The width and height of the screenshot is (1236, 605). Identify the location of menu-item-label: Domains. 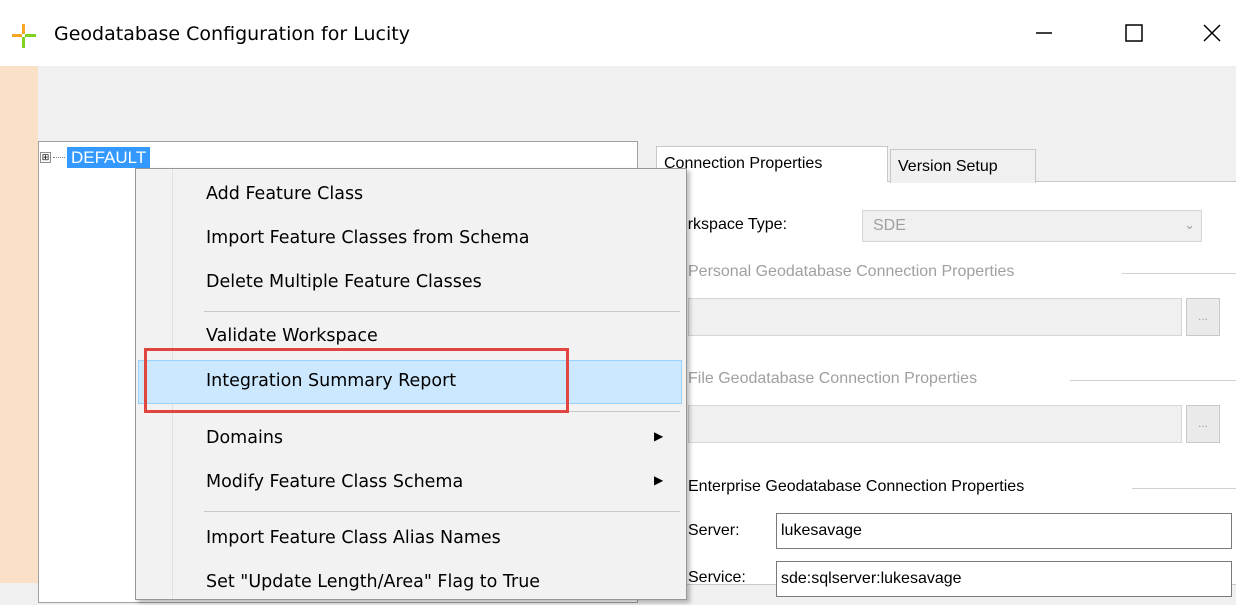
(245, 438).